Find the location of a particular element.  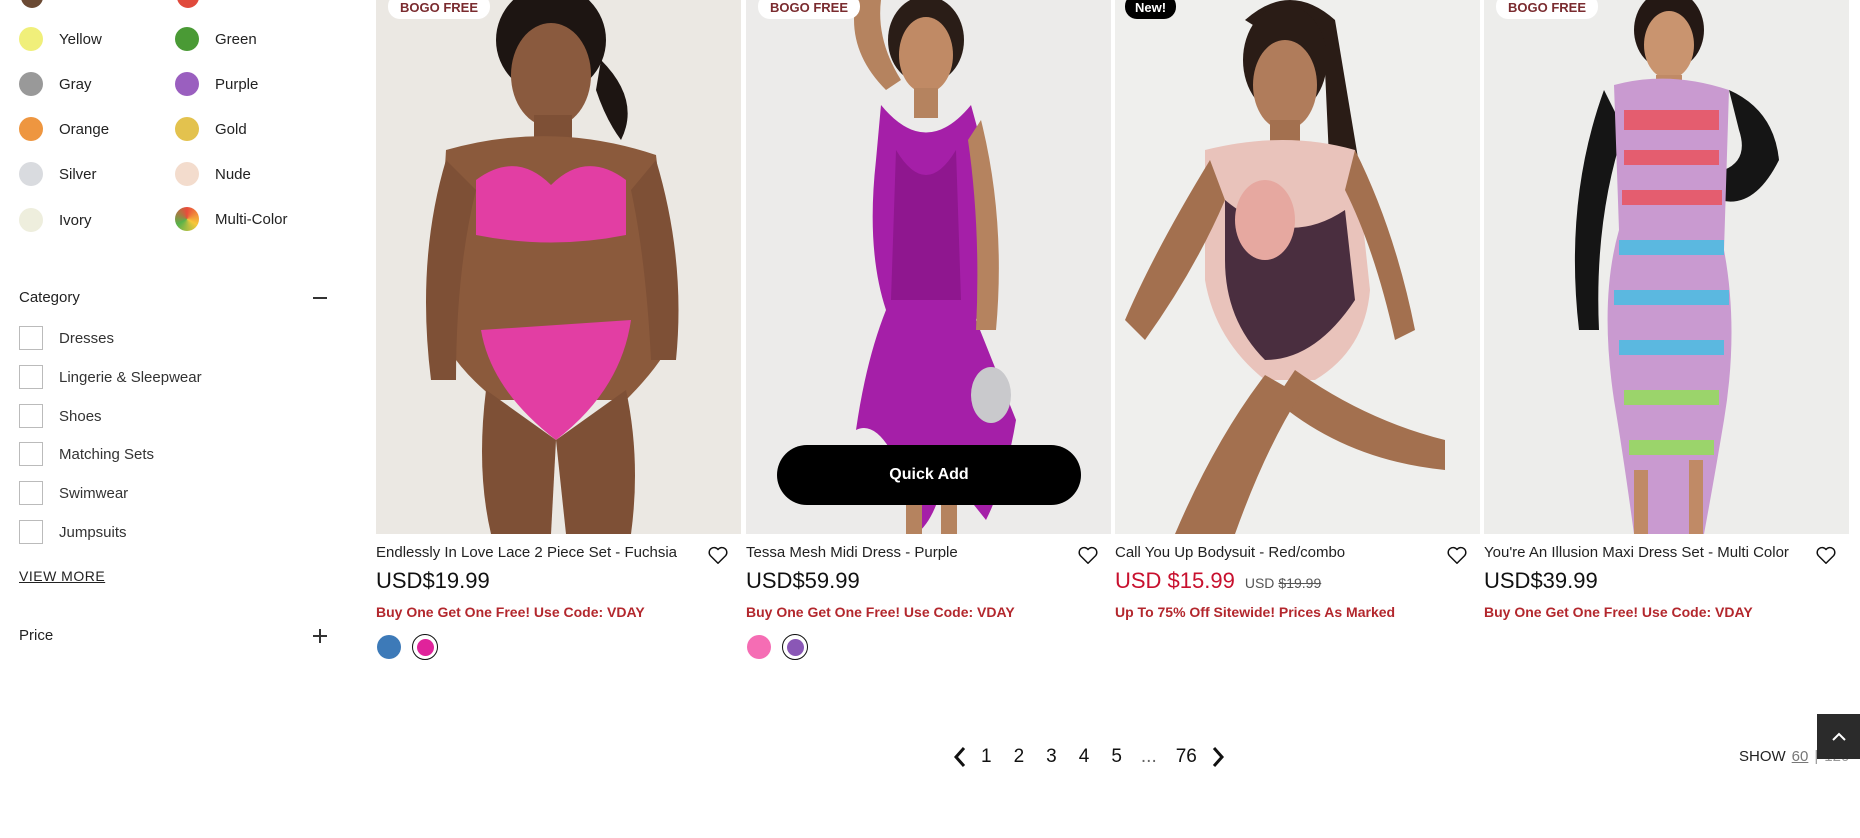

product-price: USD$59.99 is located at coordinates (803, 580).